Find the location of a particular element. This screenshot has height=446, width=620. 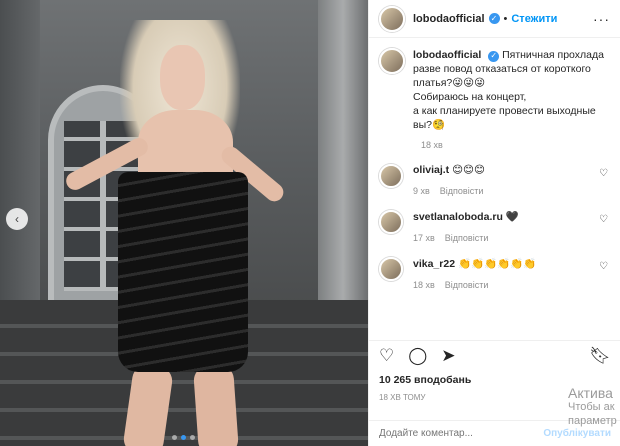

windows-activation-watermark: Актива Чтобы ак параметр is located at coordinates (592, 407).